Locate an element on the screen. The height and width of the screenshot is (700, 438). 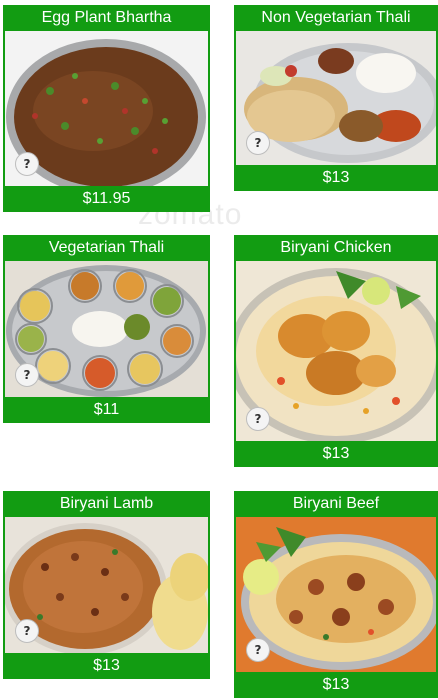
menu-item-vegetarian-thali: Vegetarian Thali ? $11 is located at coordinates (106, 329).